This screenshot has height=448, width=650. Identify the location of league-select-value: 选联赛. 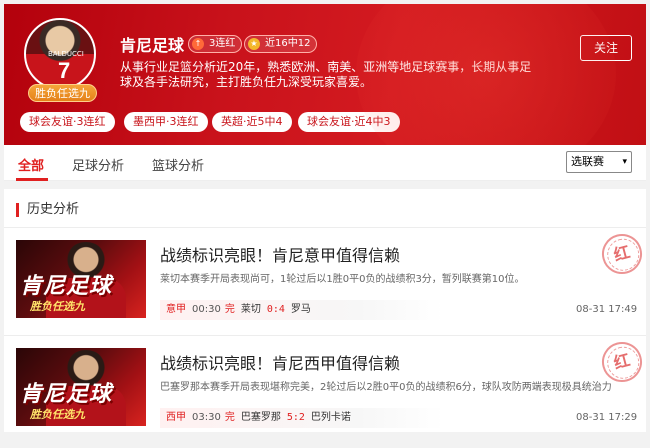
(587, 161).